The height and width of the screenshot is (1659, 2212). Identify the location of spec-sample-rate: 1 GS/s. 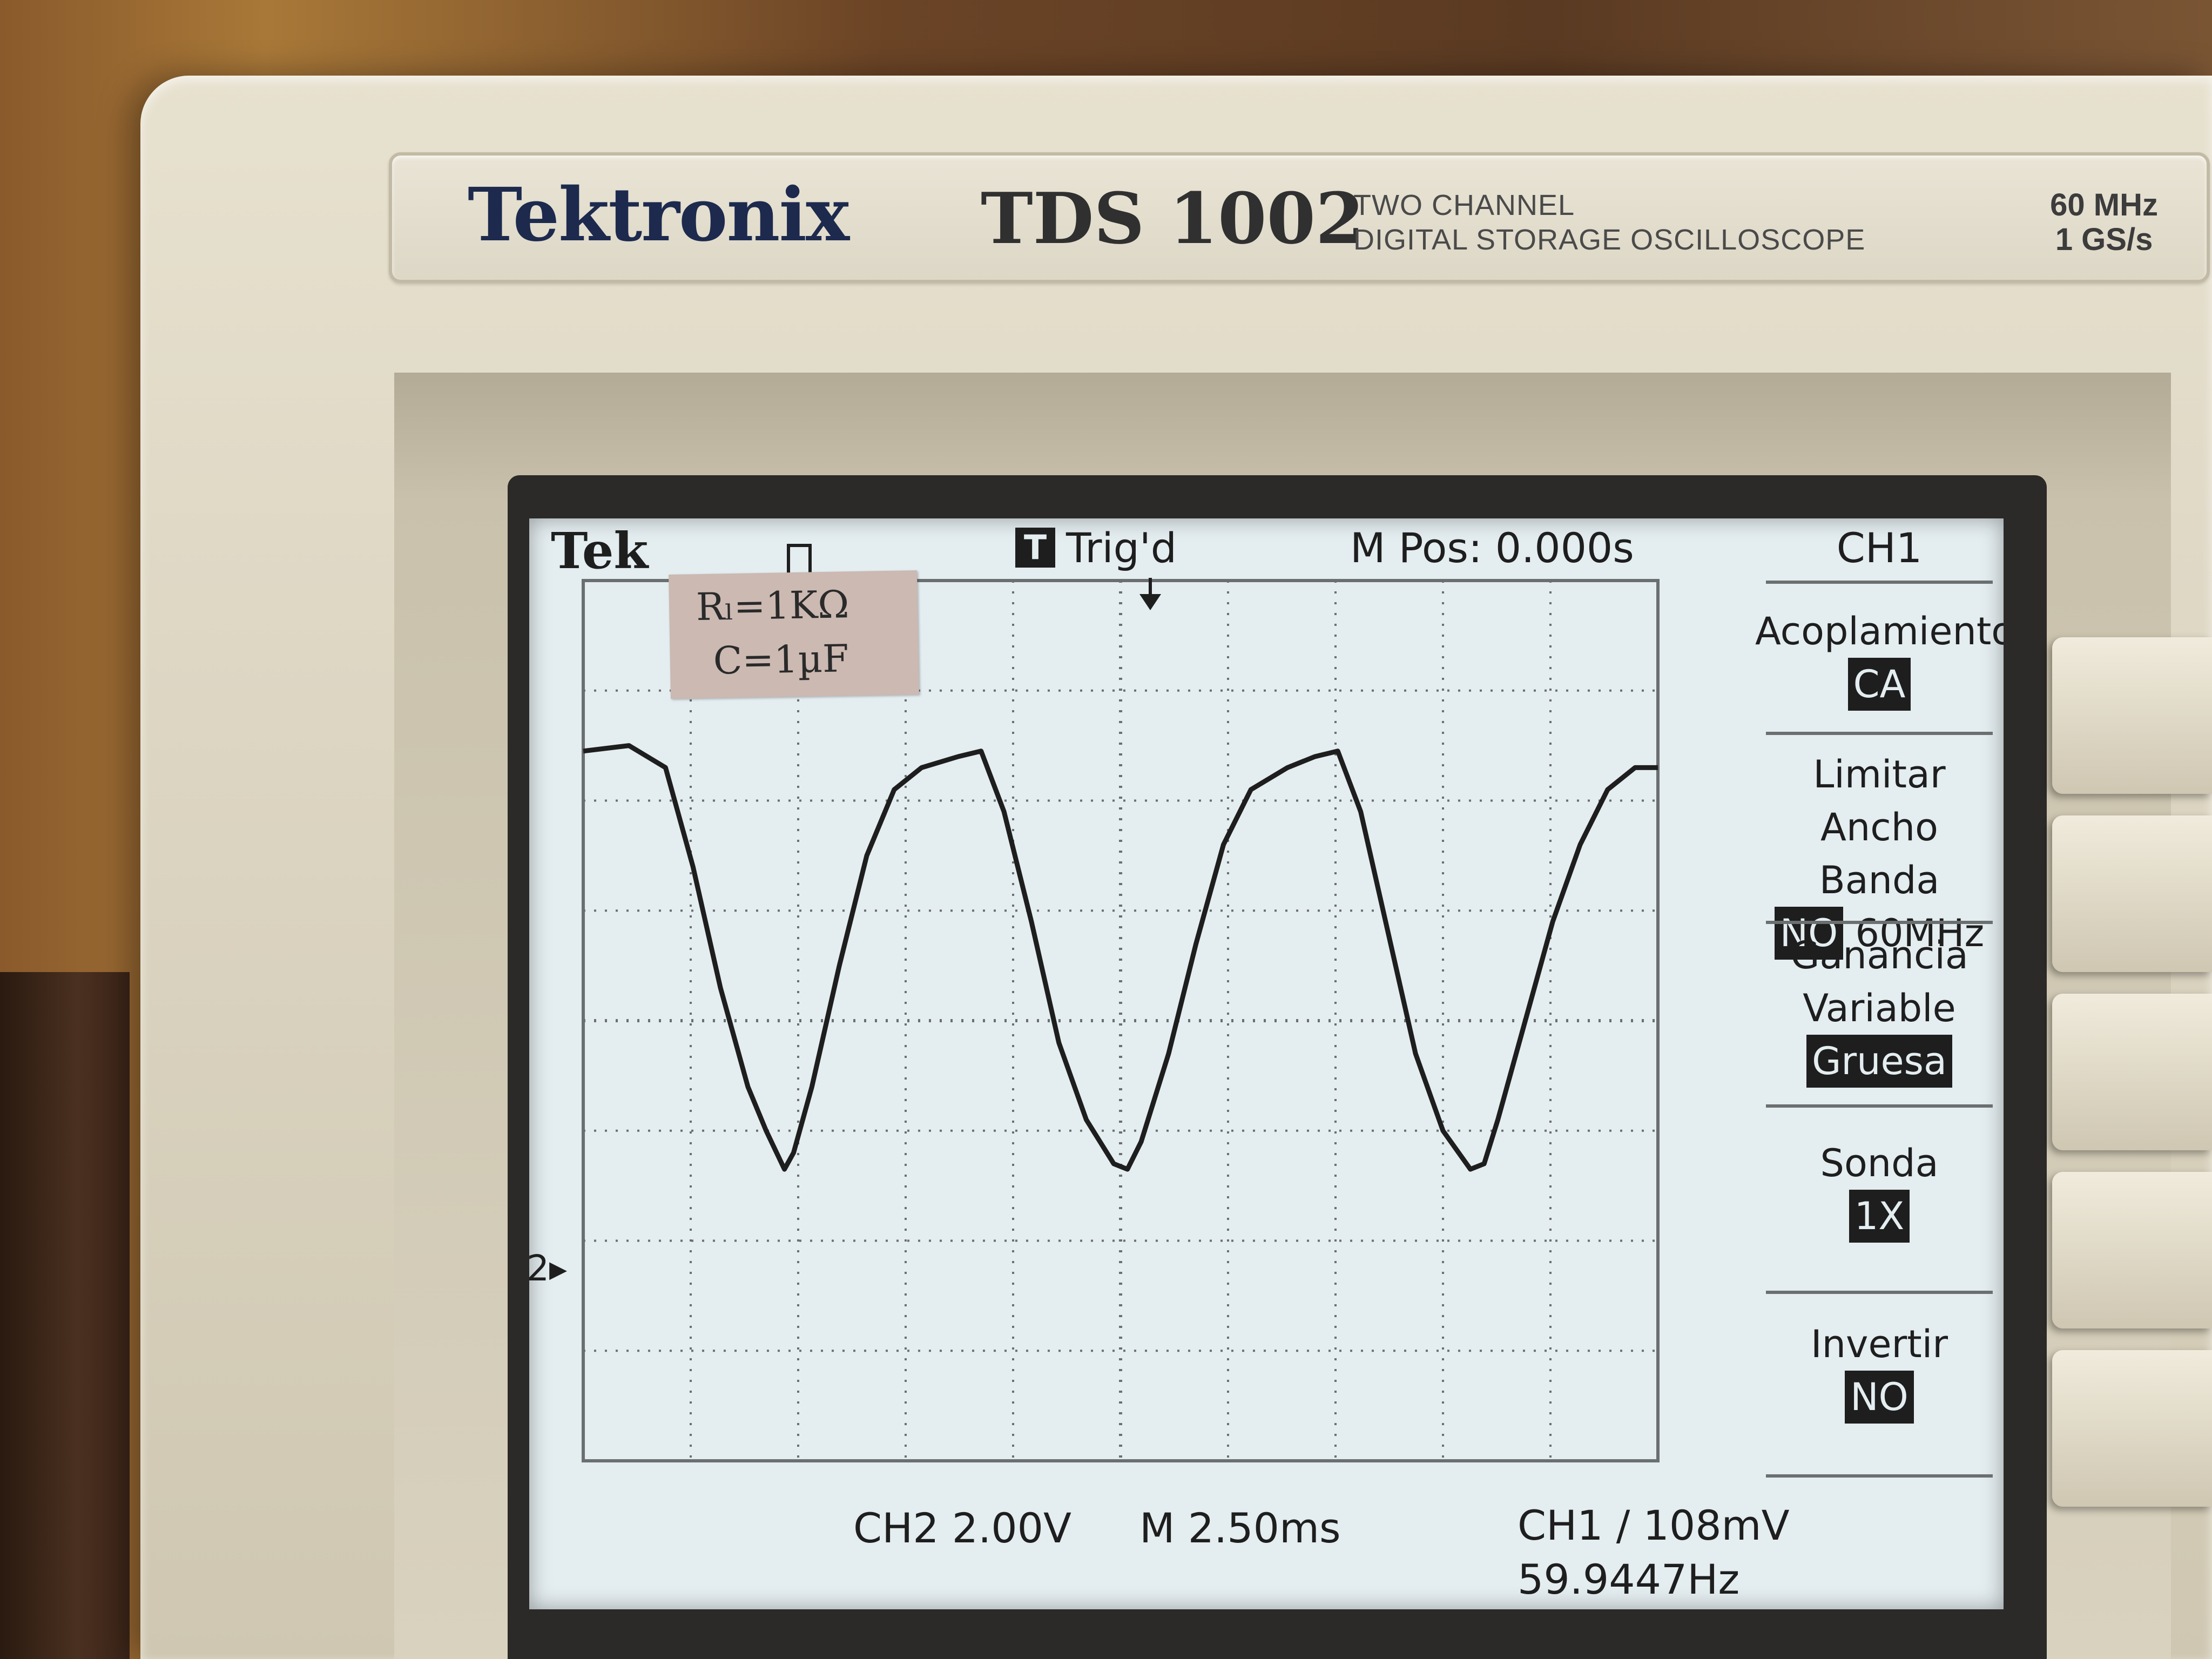
(2104, 239).